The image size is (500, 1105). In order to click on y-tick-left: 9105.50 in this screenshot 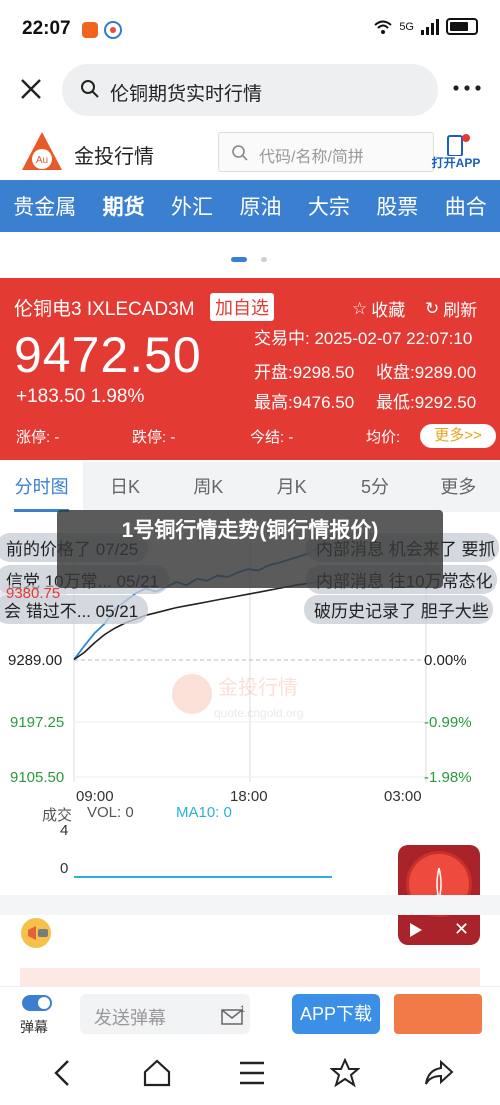, I will do `click(37, 777)`.